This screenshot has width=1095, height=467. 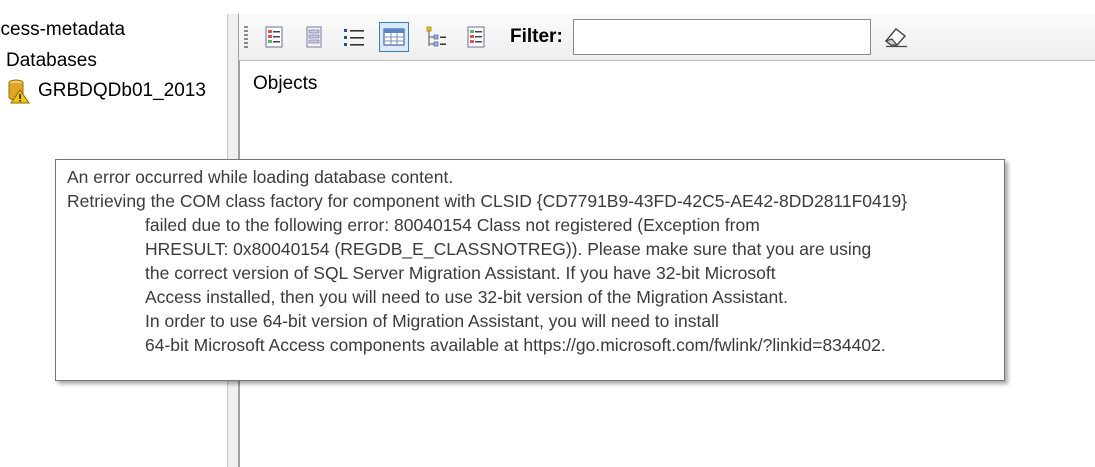 I want to click on grid-view-button, so click(x=394, y=37).